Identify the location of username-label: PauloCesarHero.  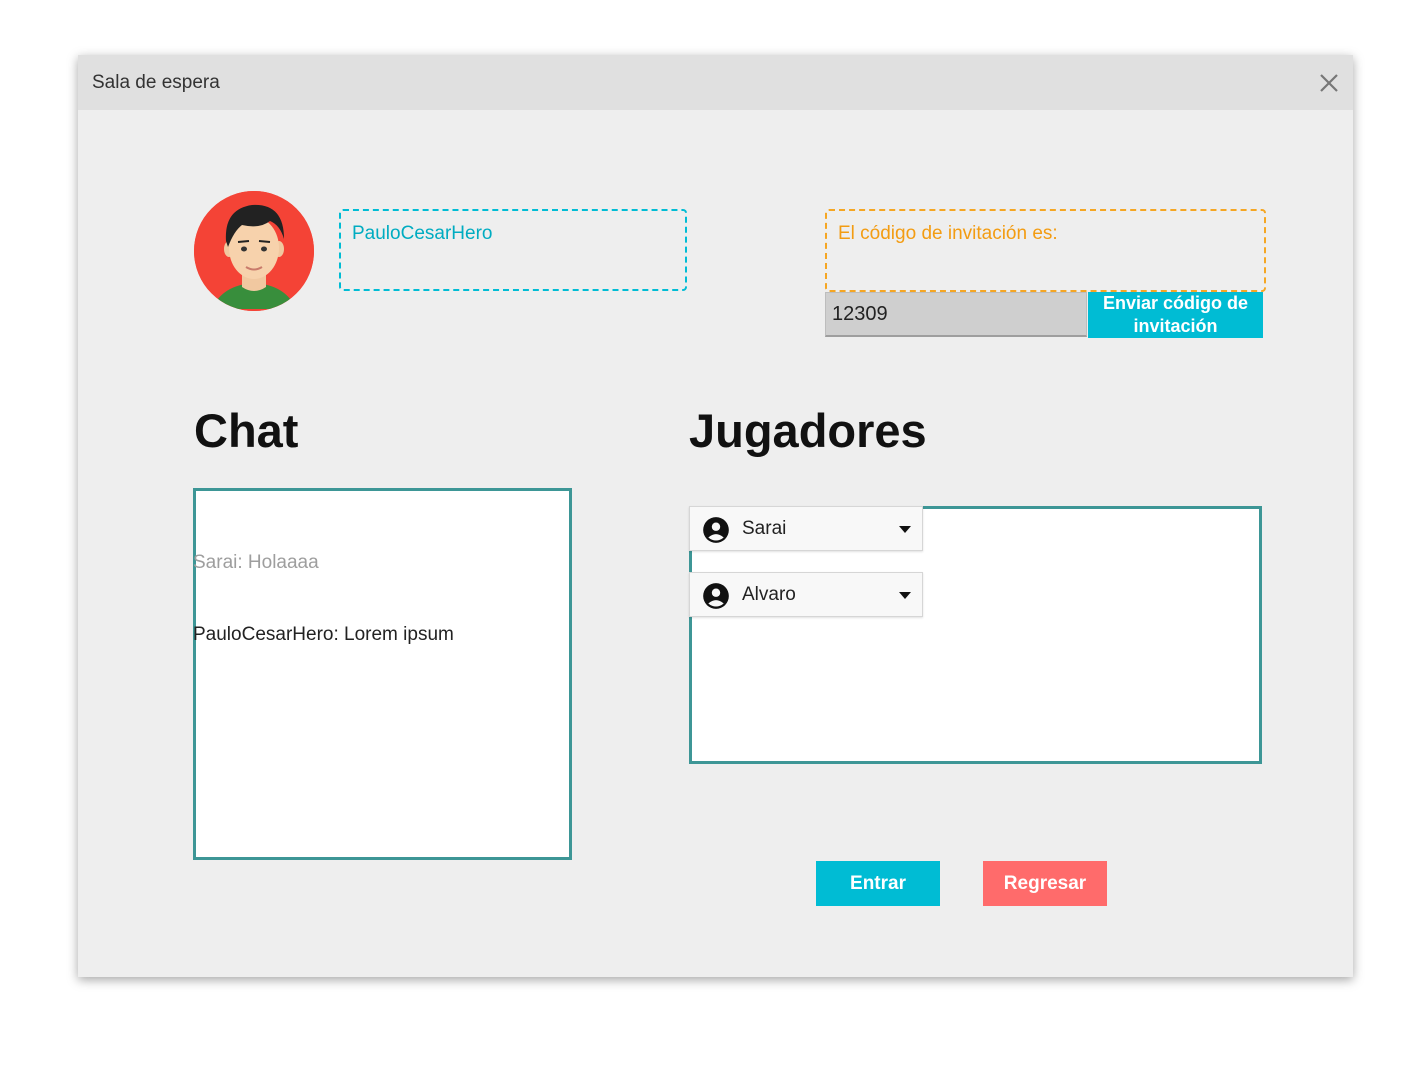
(422, 233).